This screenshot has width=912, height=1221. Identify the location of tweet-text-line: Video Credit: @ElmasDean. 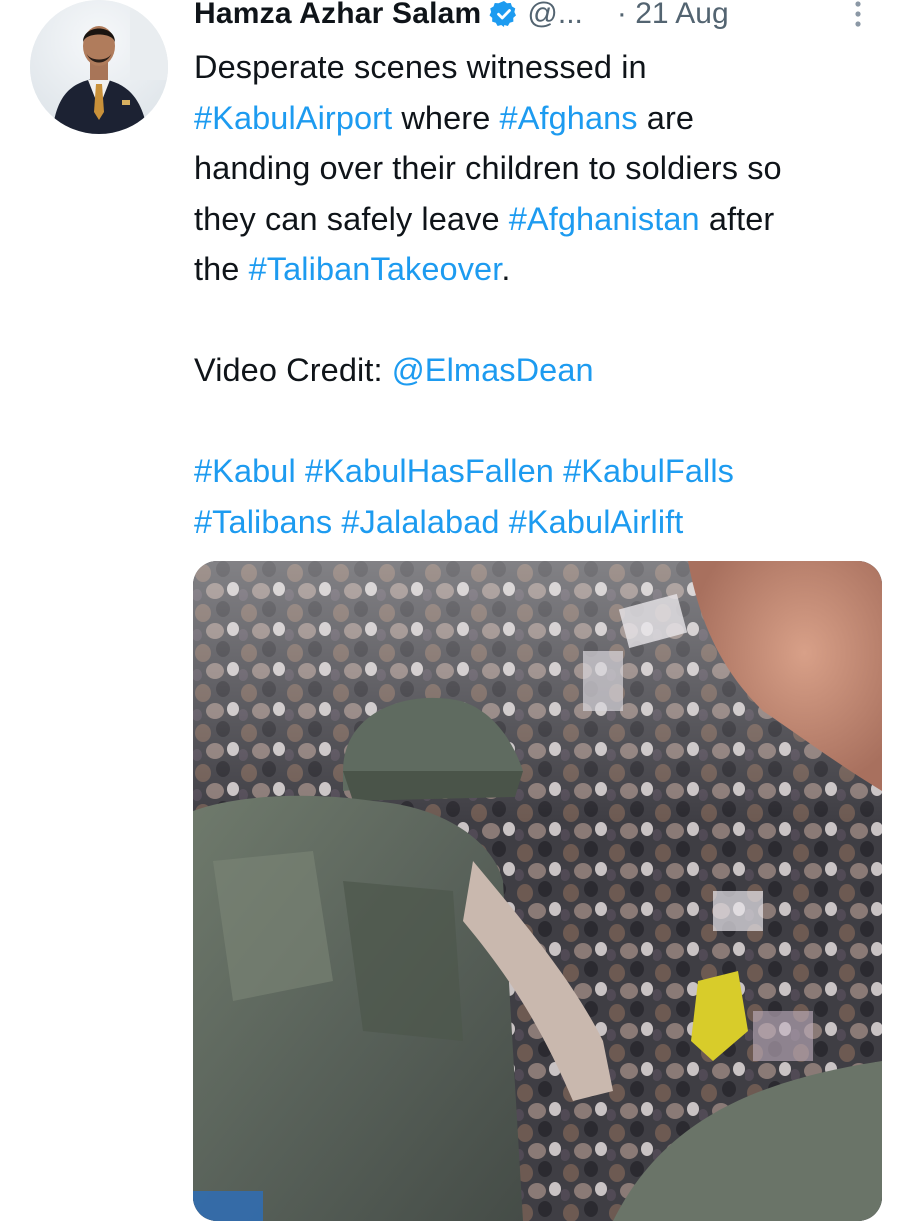
(544, 370).